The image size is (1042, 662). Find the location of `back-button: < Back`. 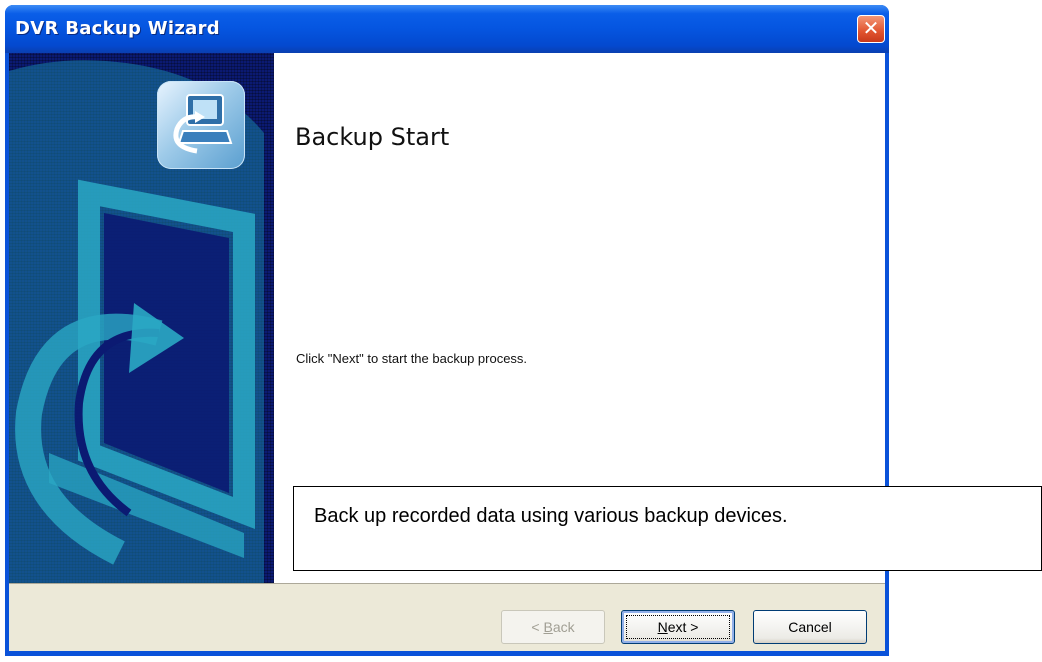

back-button: < Back is located at coordinates (553, 627).